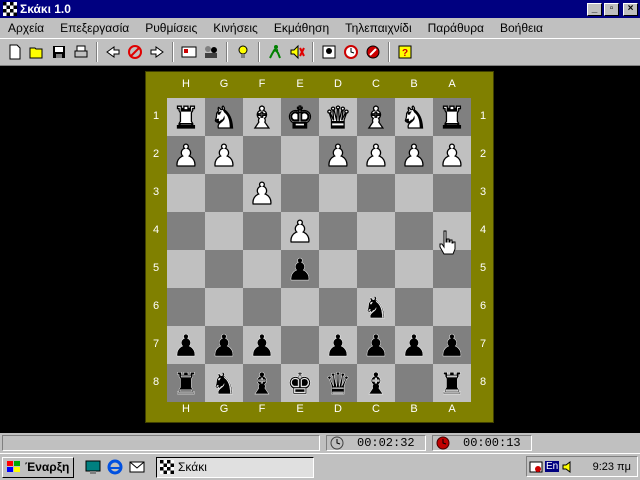  I want to click on language-indicator: En, so click(552, 466).